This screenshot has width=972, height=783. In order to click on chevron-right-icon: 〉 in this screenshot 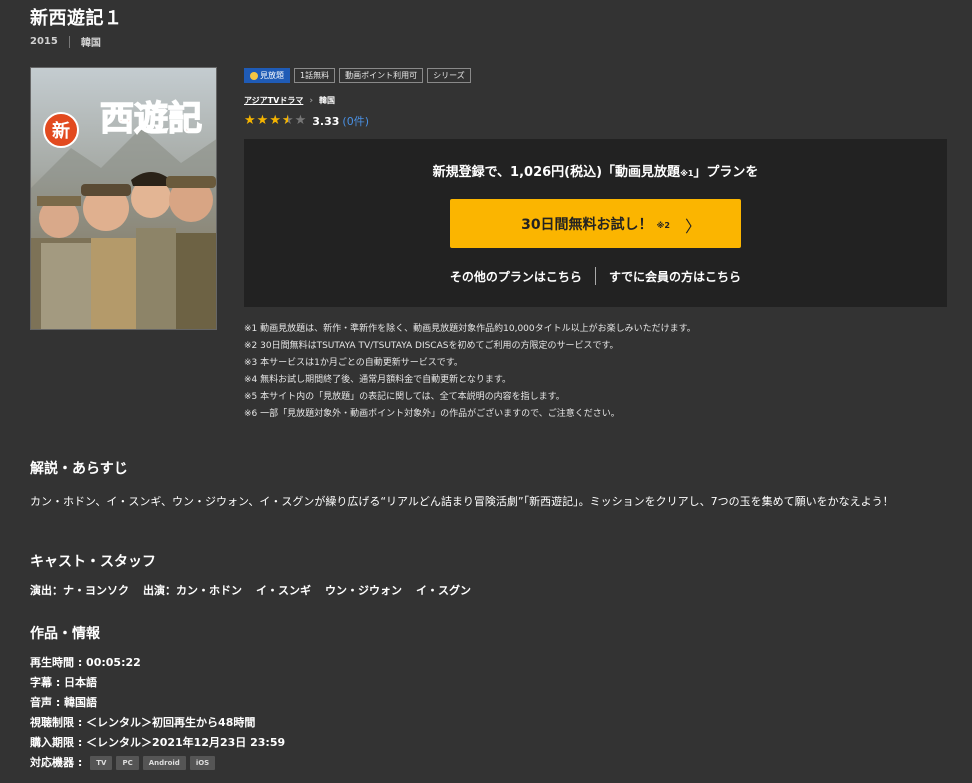, I will do `click(692, 226)`.